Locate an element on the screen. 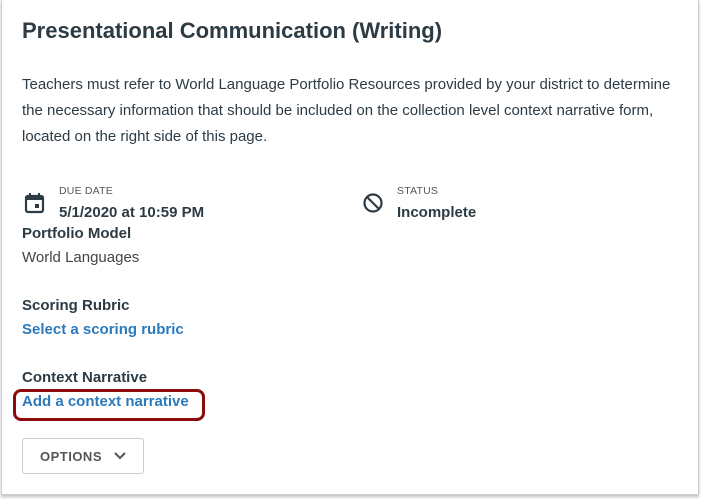 This screenshot has height=500, width=701. page-title: Presentational Communication (Writing) is located at coordinates (232, 30).